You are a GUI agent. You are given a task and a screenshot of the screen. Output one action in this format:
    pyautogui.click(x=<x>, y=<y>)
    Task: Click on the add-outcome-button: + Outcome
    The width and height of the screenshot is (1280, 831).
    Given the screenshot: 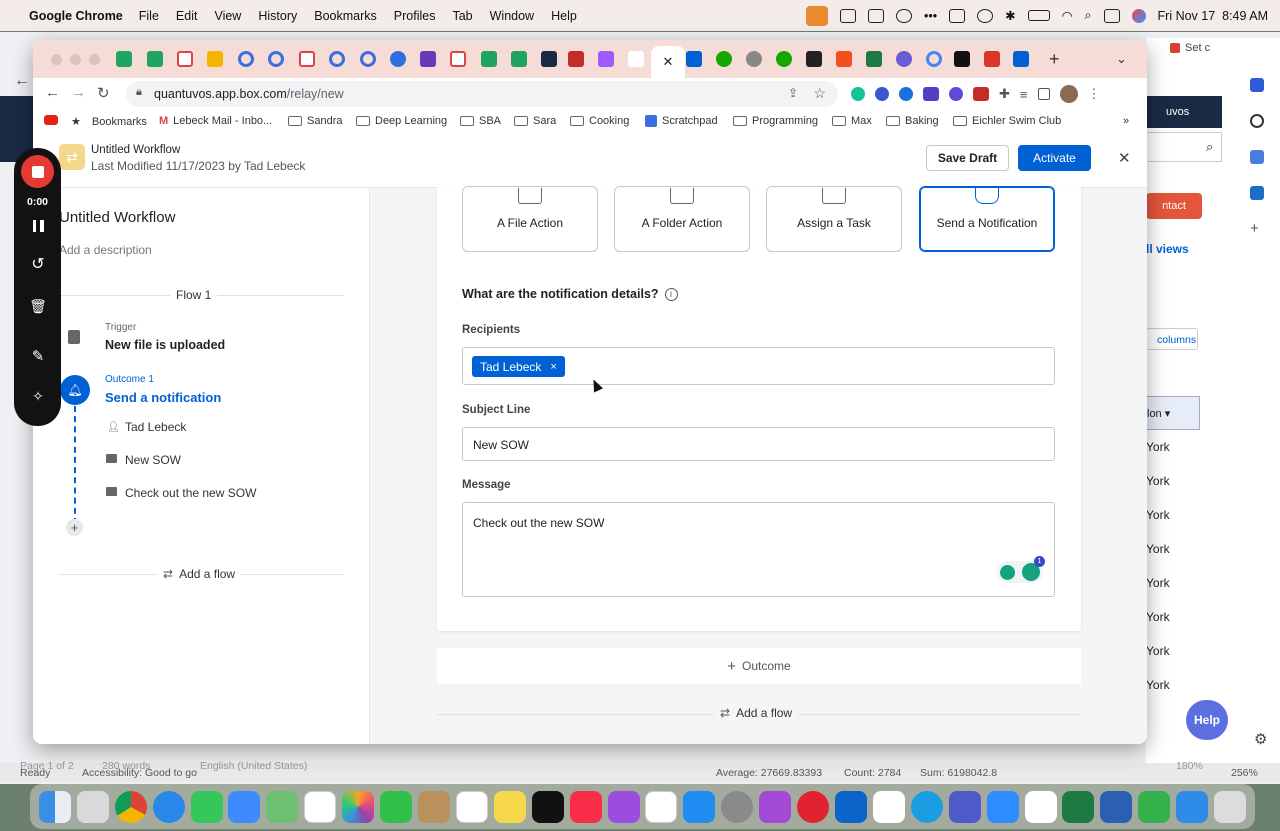 What is the action you would take?
    pyautogui.click(x=759, y=666)
    